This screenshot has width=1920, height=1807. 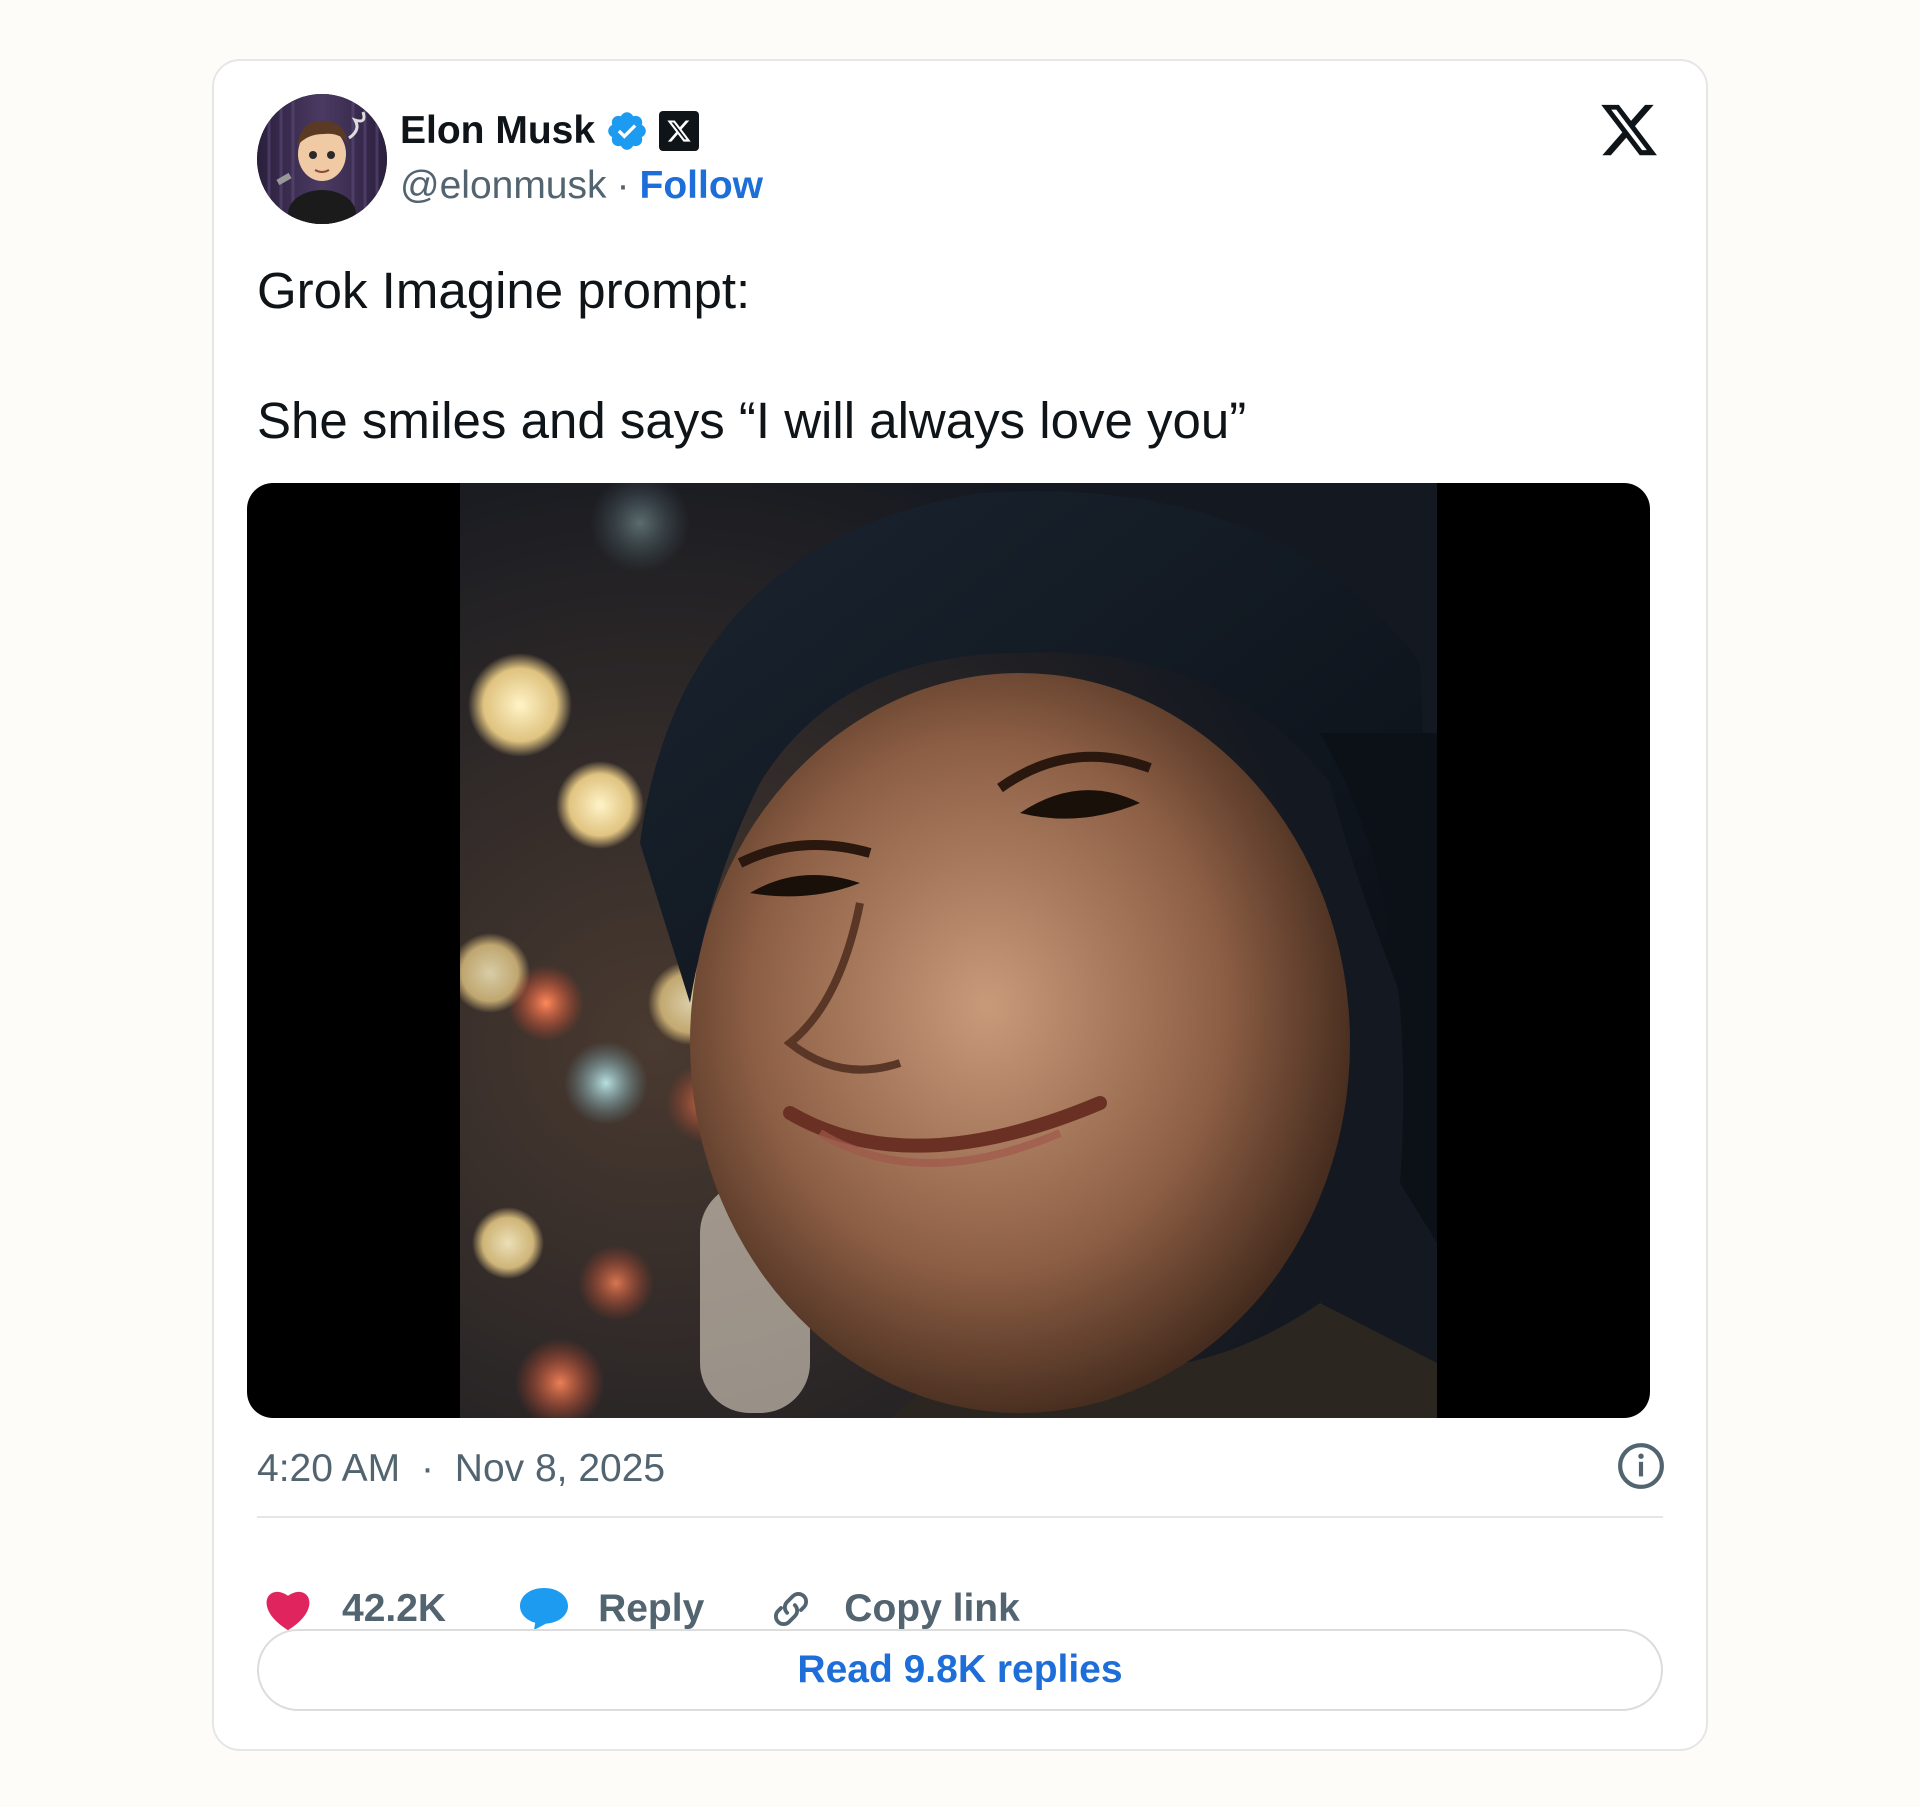 I want to click on copy-link-button: Copy link, so click(x=894, y=1609).